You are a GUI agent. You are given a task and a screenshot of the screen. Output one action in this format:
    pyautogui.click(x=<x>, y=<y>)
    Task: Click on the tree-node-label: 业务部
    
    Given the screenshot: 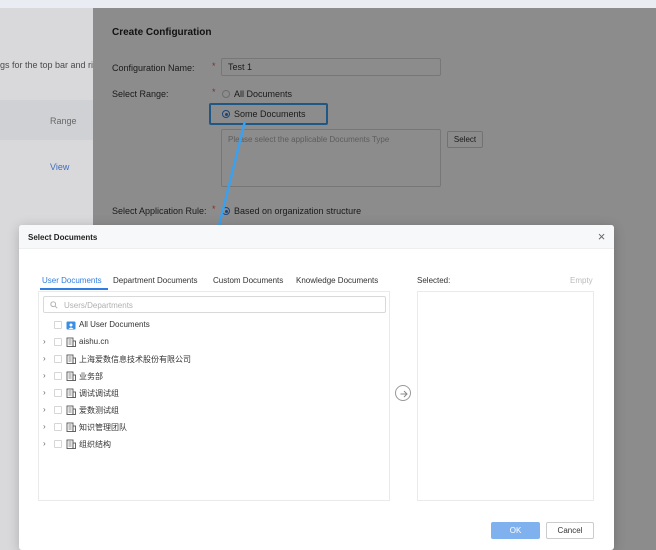 What is the action you would take?
    pyautogui.click(x=91, y=376)
    